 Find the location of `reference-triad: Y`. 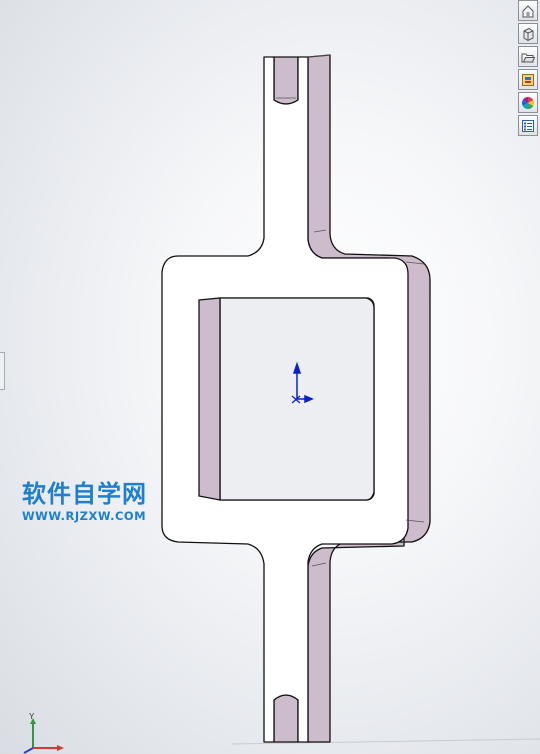

reference-triad: Y is located at coordinates (43, 733).